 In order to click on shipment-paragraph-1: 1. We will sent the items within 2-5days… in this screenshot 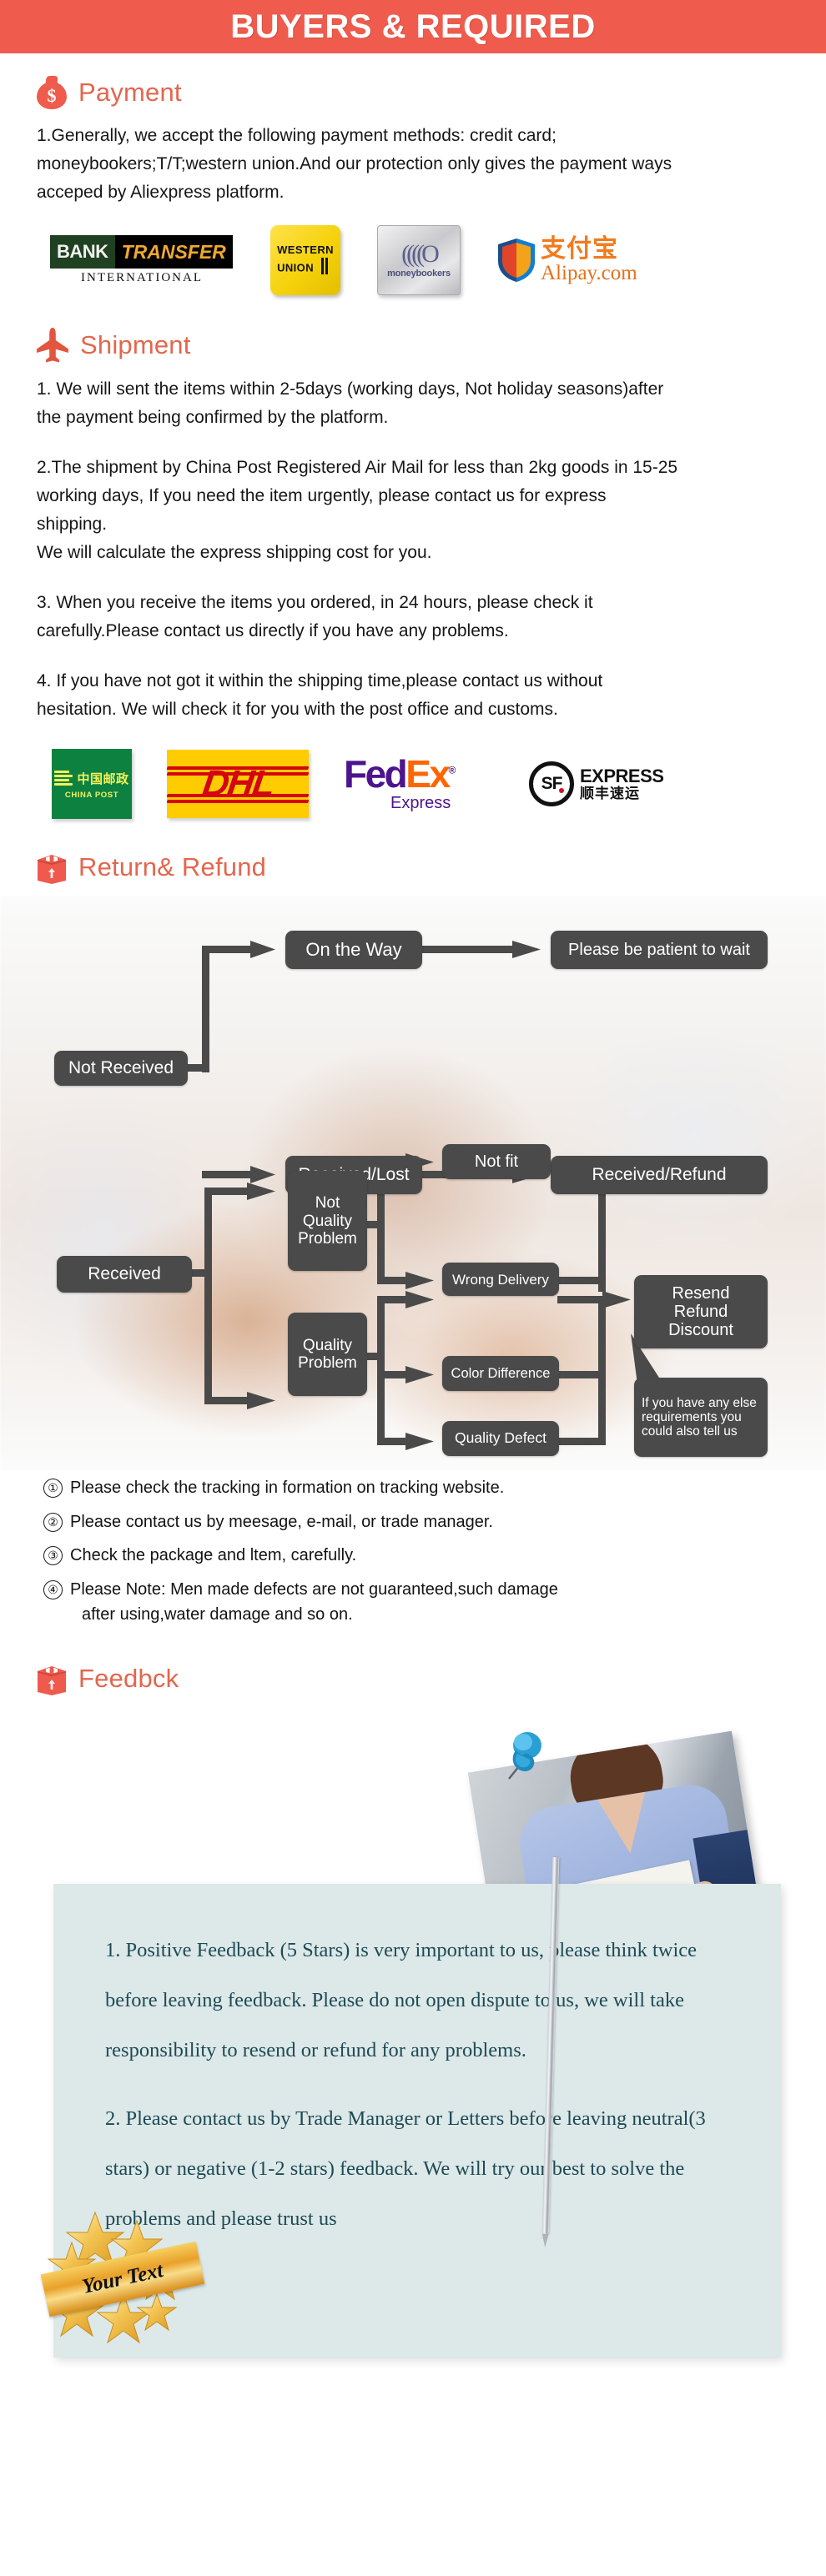, I will do `click(351, 403)`.